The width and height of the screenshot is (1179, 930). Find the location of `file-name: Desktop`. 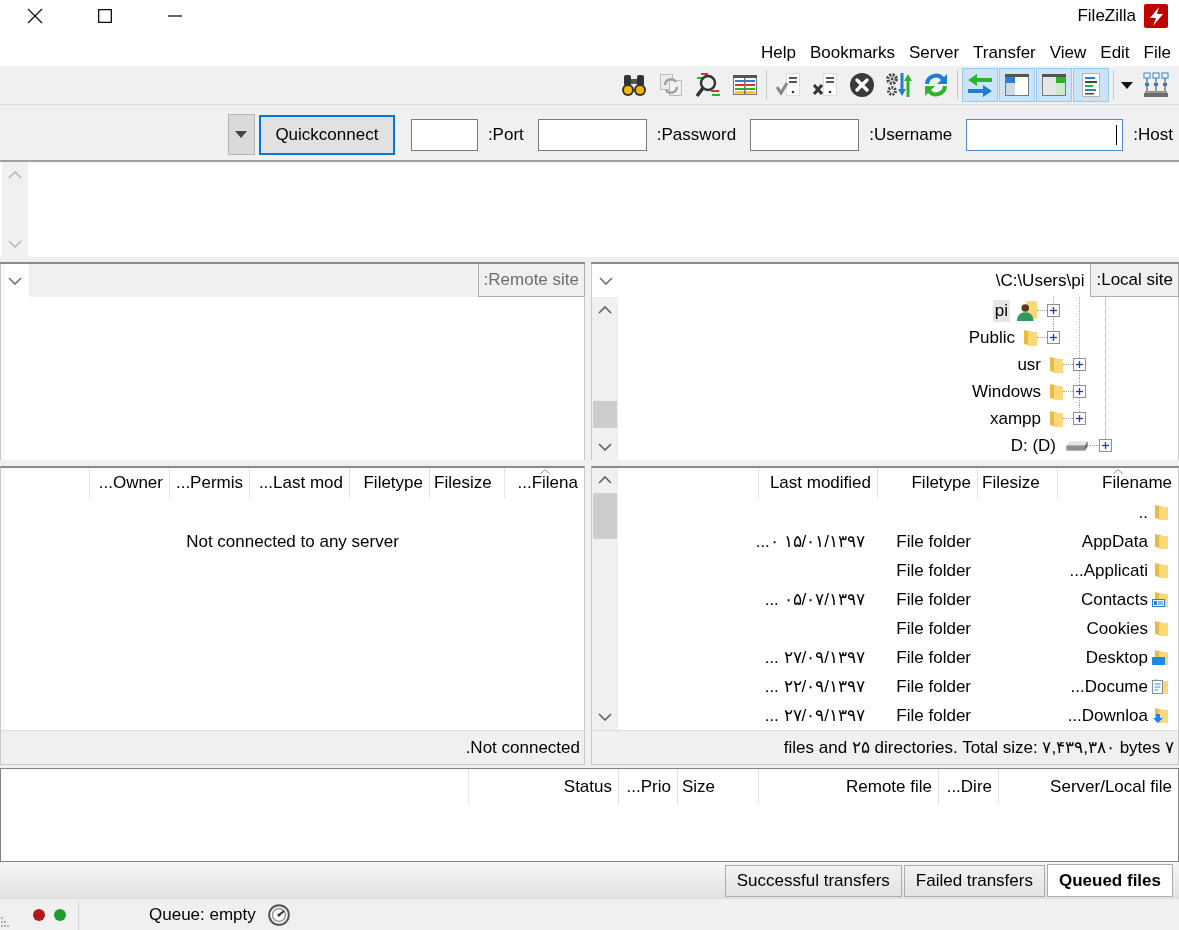

file-name: Desktop is located at coordinates (1116, 657).